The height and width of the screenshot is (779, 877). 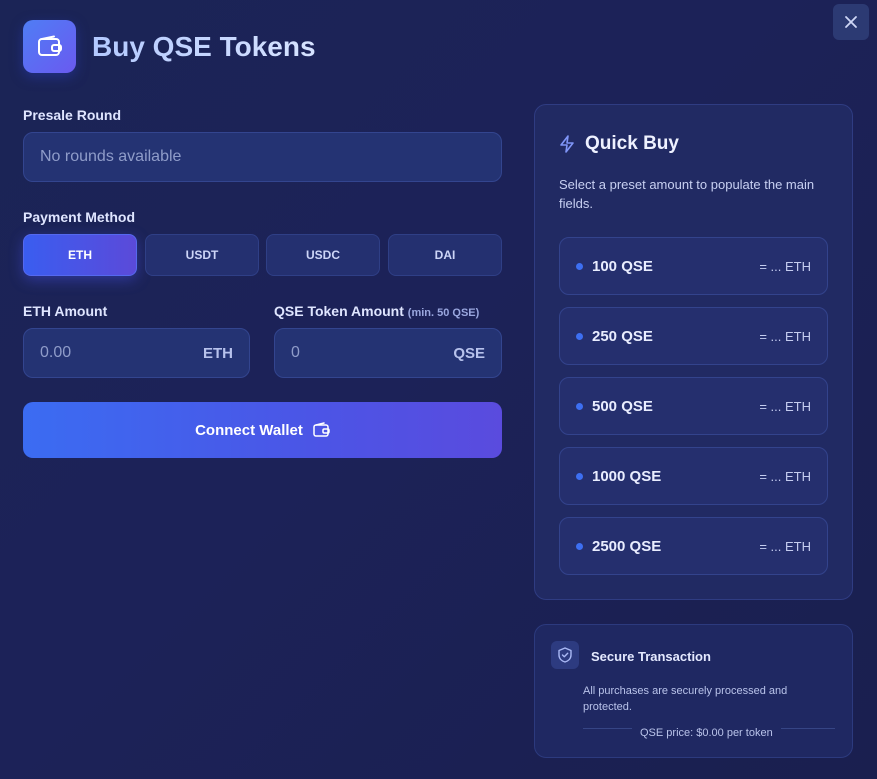 I want to click on lightning-icon, so click(x=567, y=144).